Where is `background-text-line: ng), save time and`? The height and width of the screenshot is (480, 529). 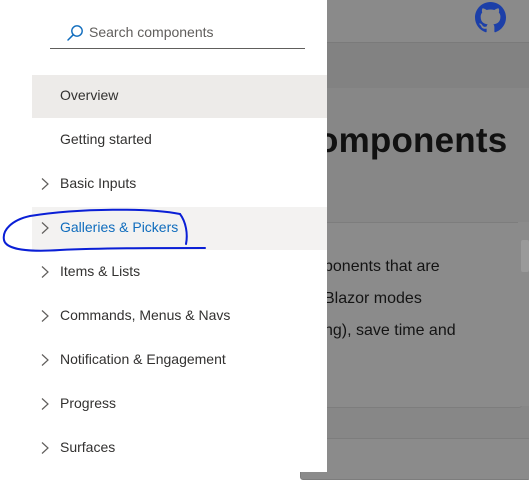
background-text-line: ng), save time and is located at coordinates (390, 330).